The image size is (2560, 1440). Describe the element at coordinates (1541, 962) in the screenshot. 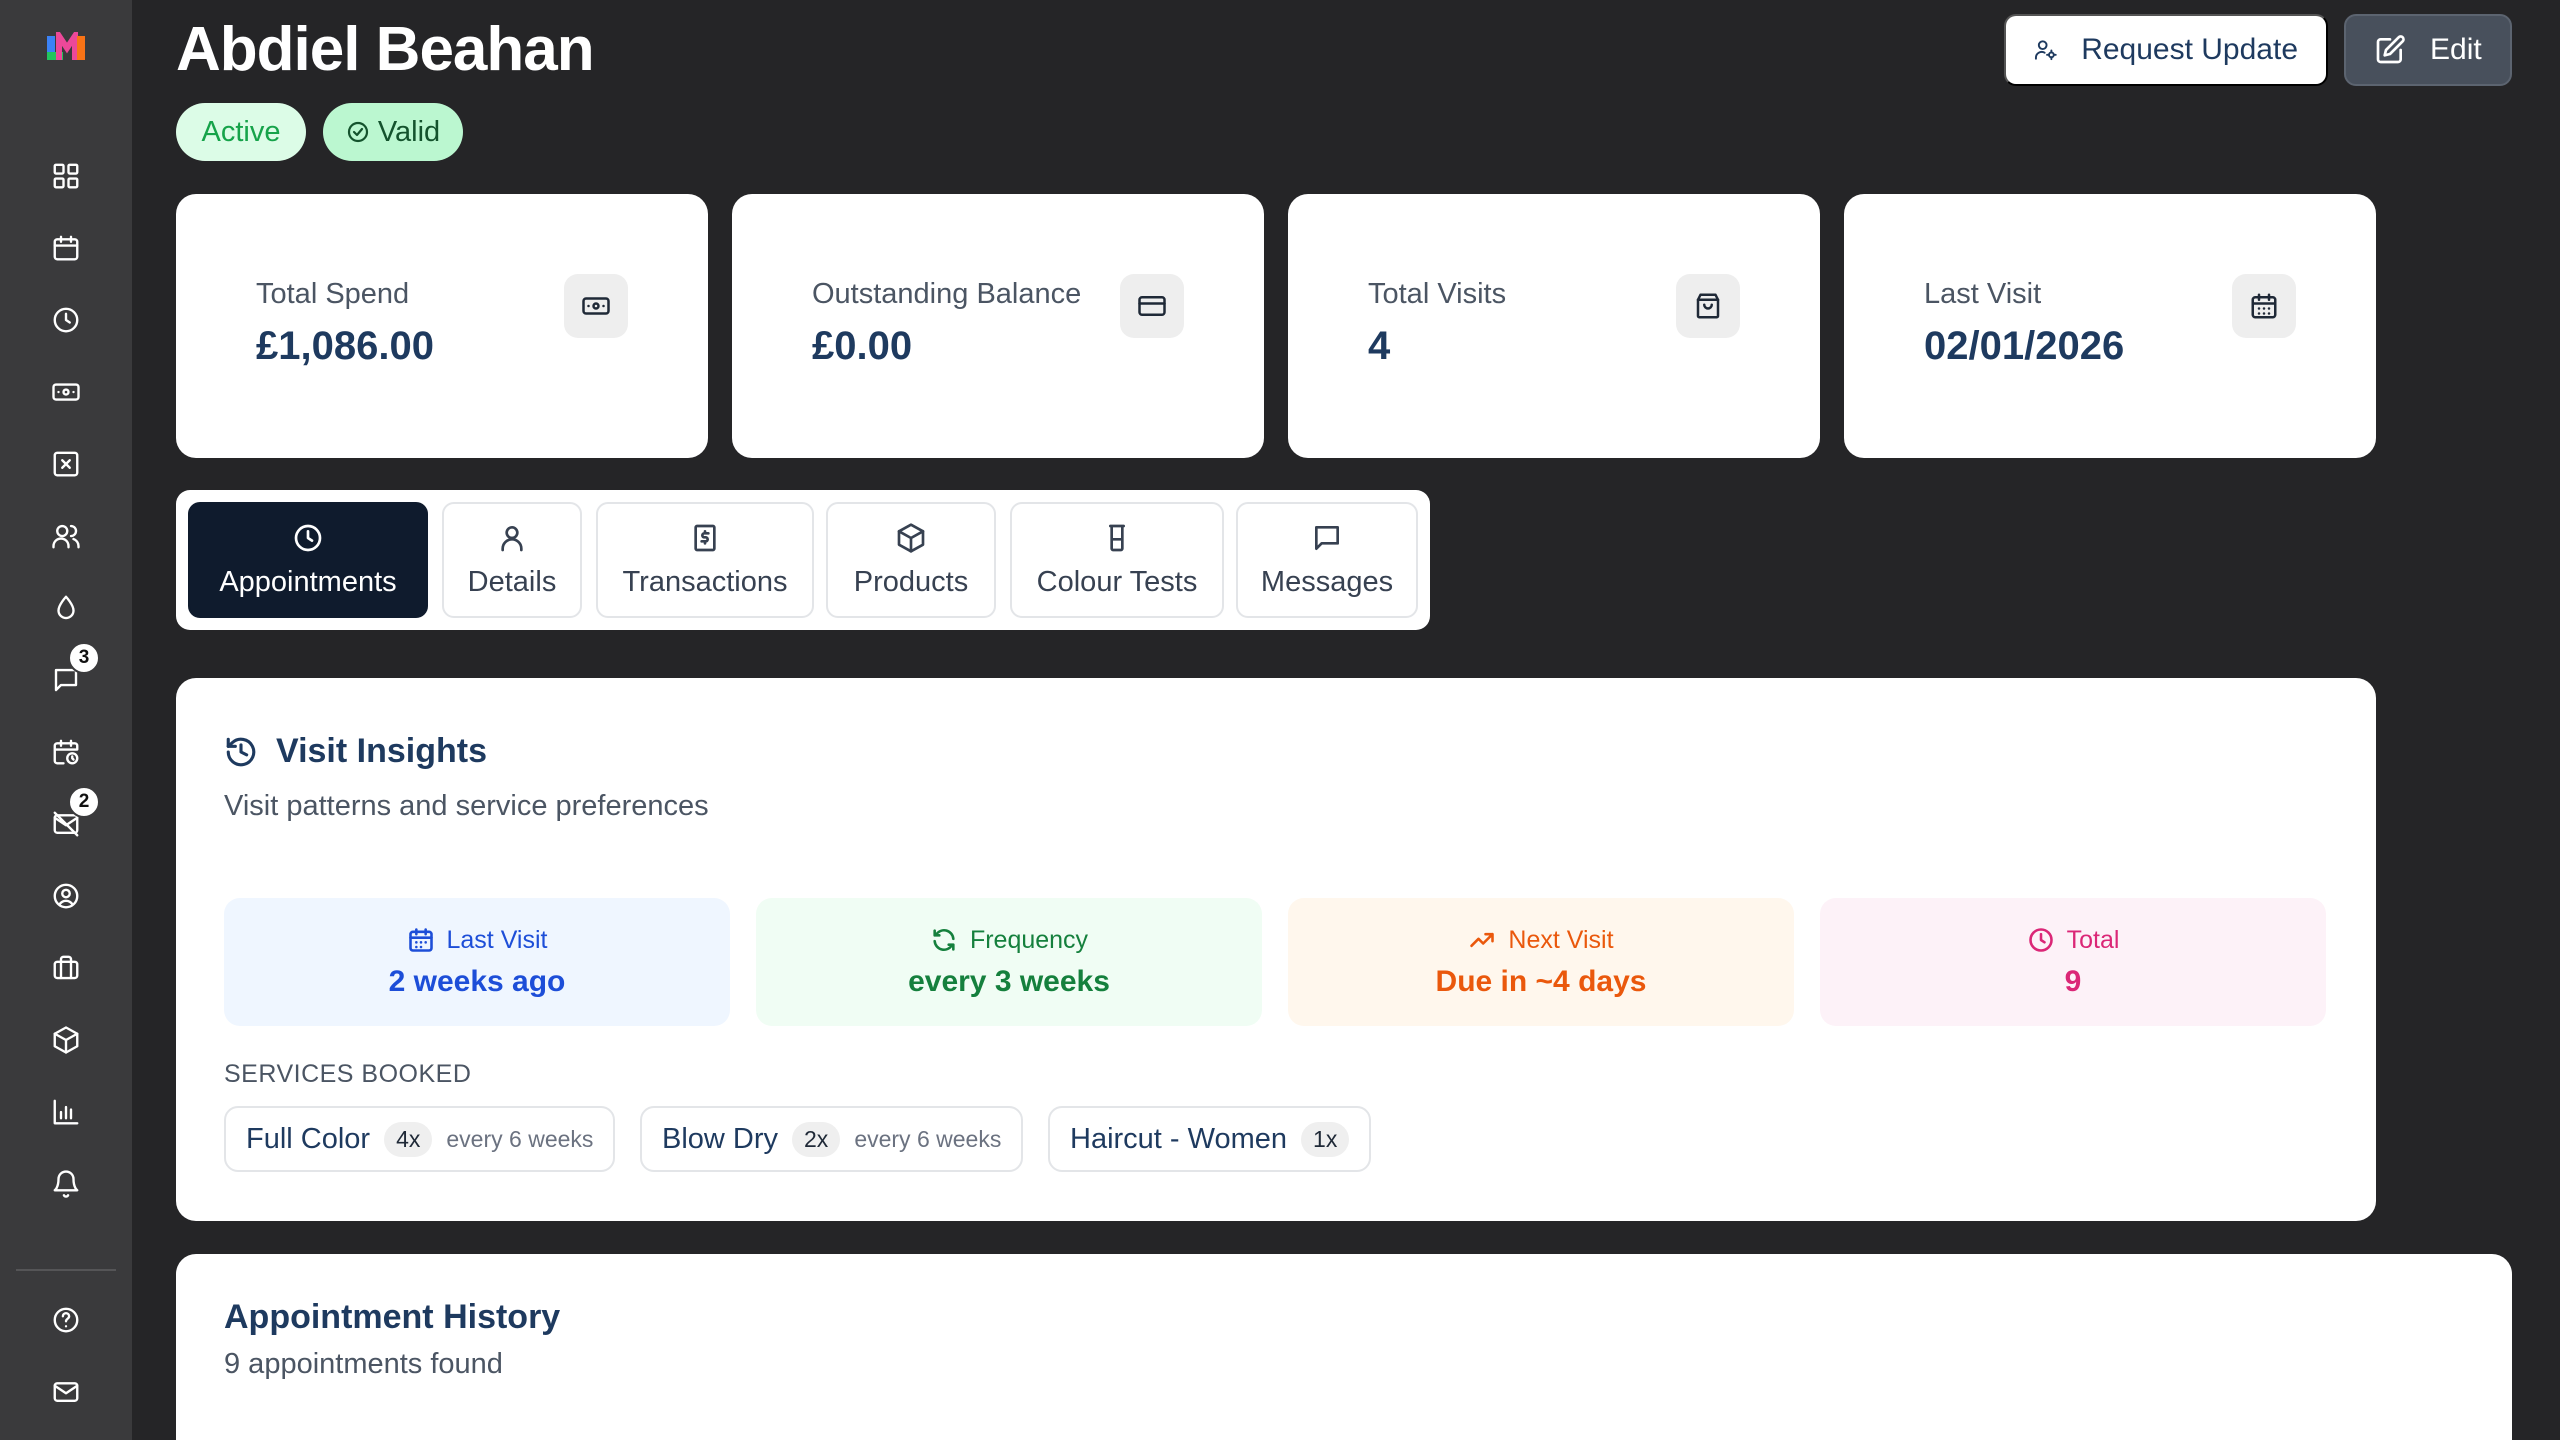

I see `metric-next-visit: Next Visit Due in ~4 days` at that location.